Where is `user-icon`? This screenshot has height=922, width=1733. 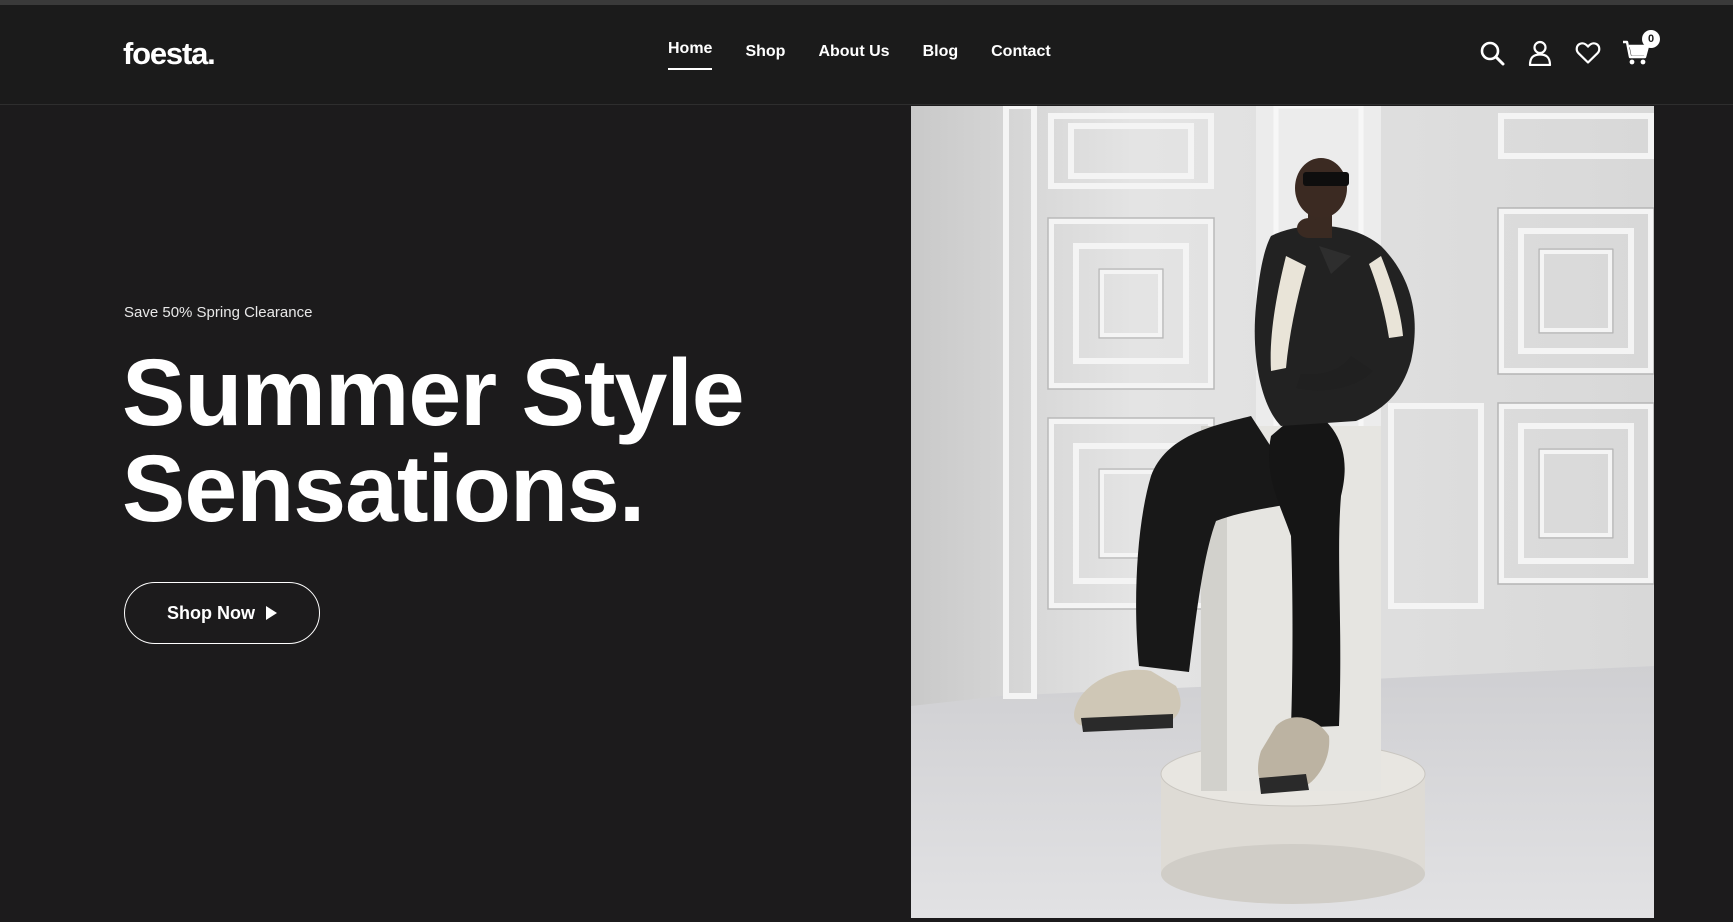 user-icon is located at coordinates (1540, 53).